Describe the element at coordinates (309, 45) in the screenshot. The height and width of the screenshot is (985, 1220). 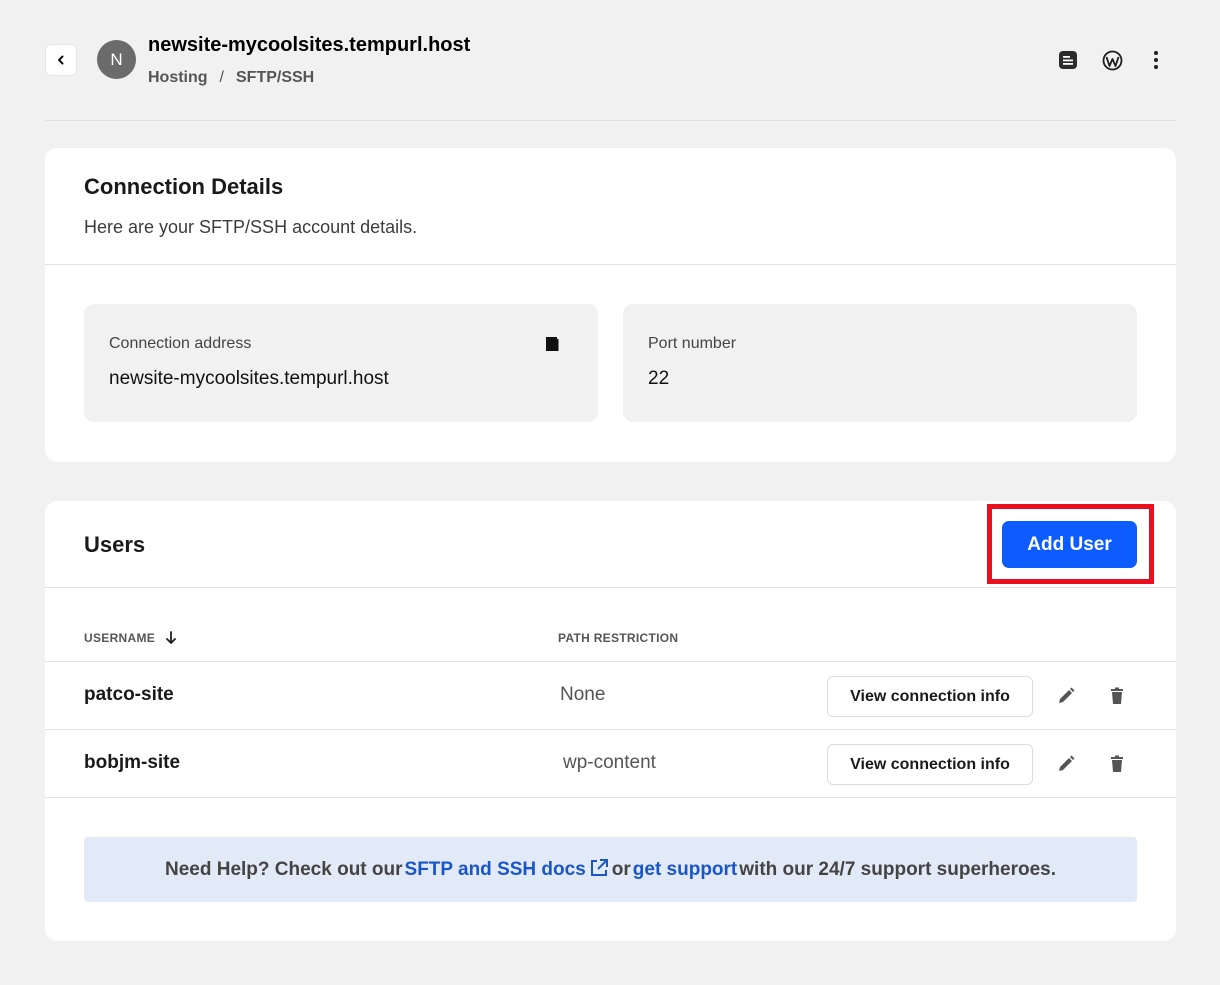
I see `page-title: newsite-mycoolsites.tempurl.host` at that location.